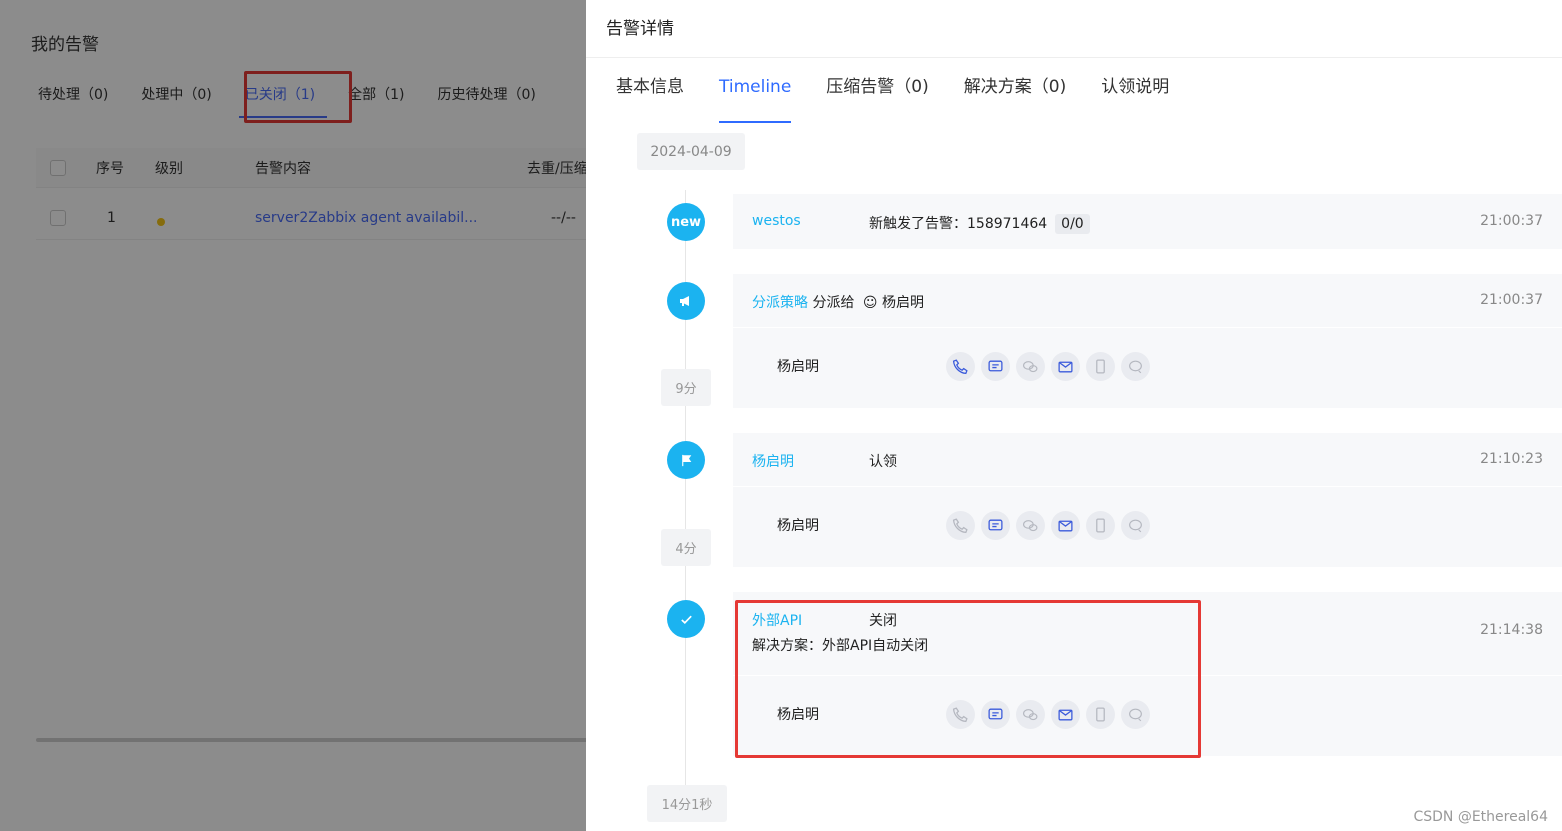 The width and height of the screenshot is (1562, 831). I want to click on tab-timeline: Timeline, so click(755, 97).